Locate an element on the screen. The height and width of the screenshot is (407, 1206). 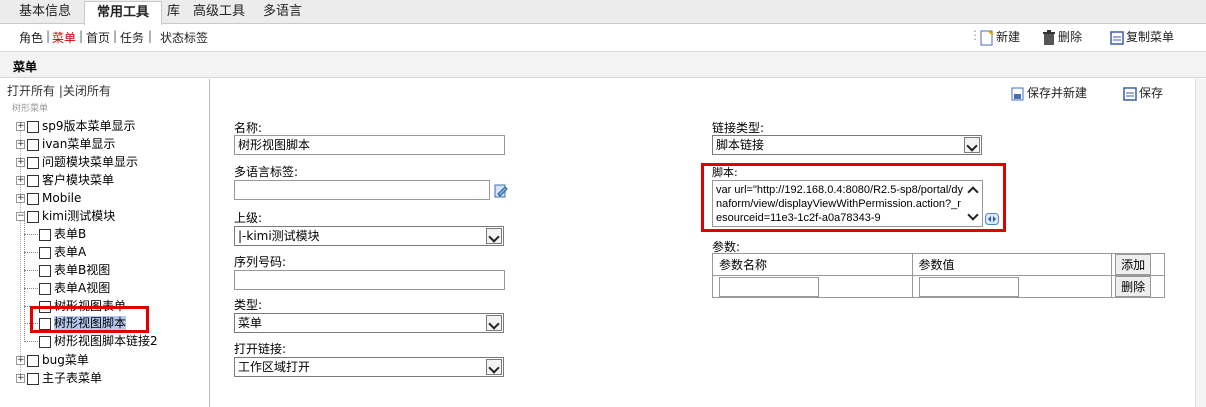
params-table: 参数名称 参数值 添加 删除 is located at coordinates (938, 275).